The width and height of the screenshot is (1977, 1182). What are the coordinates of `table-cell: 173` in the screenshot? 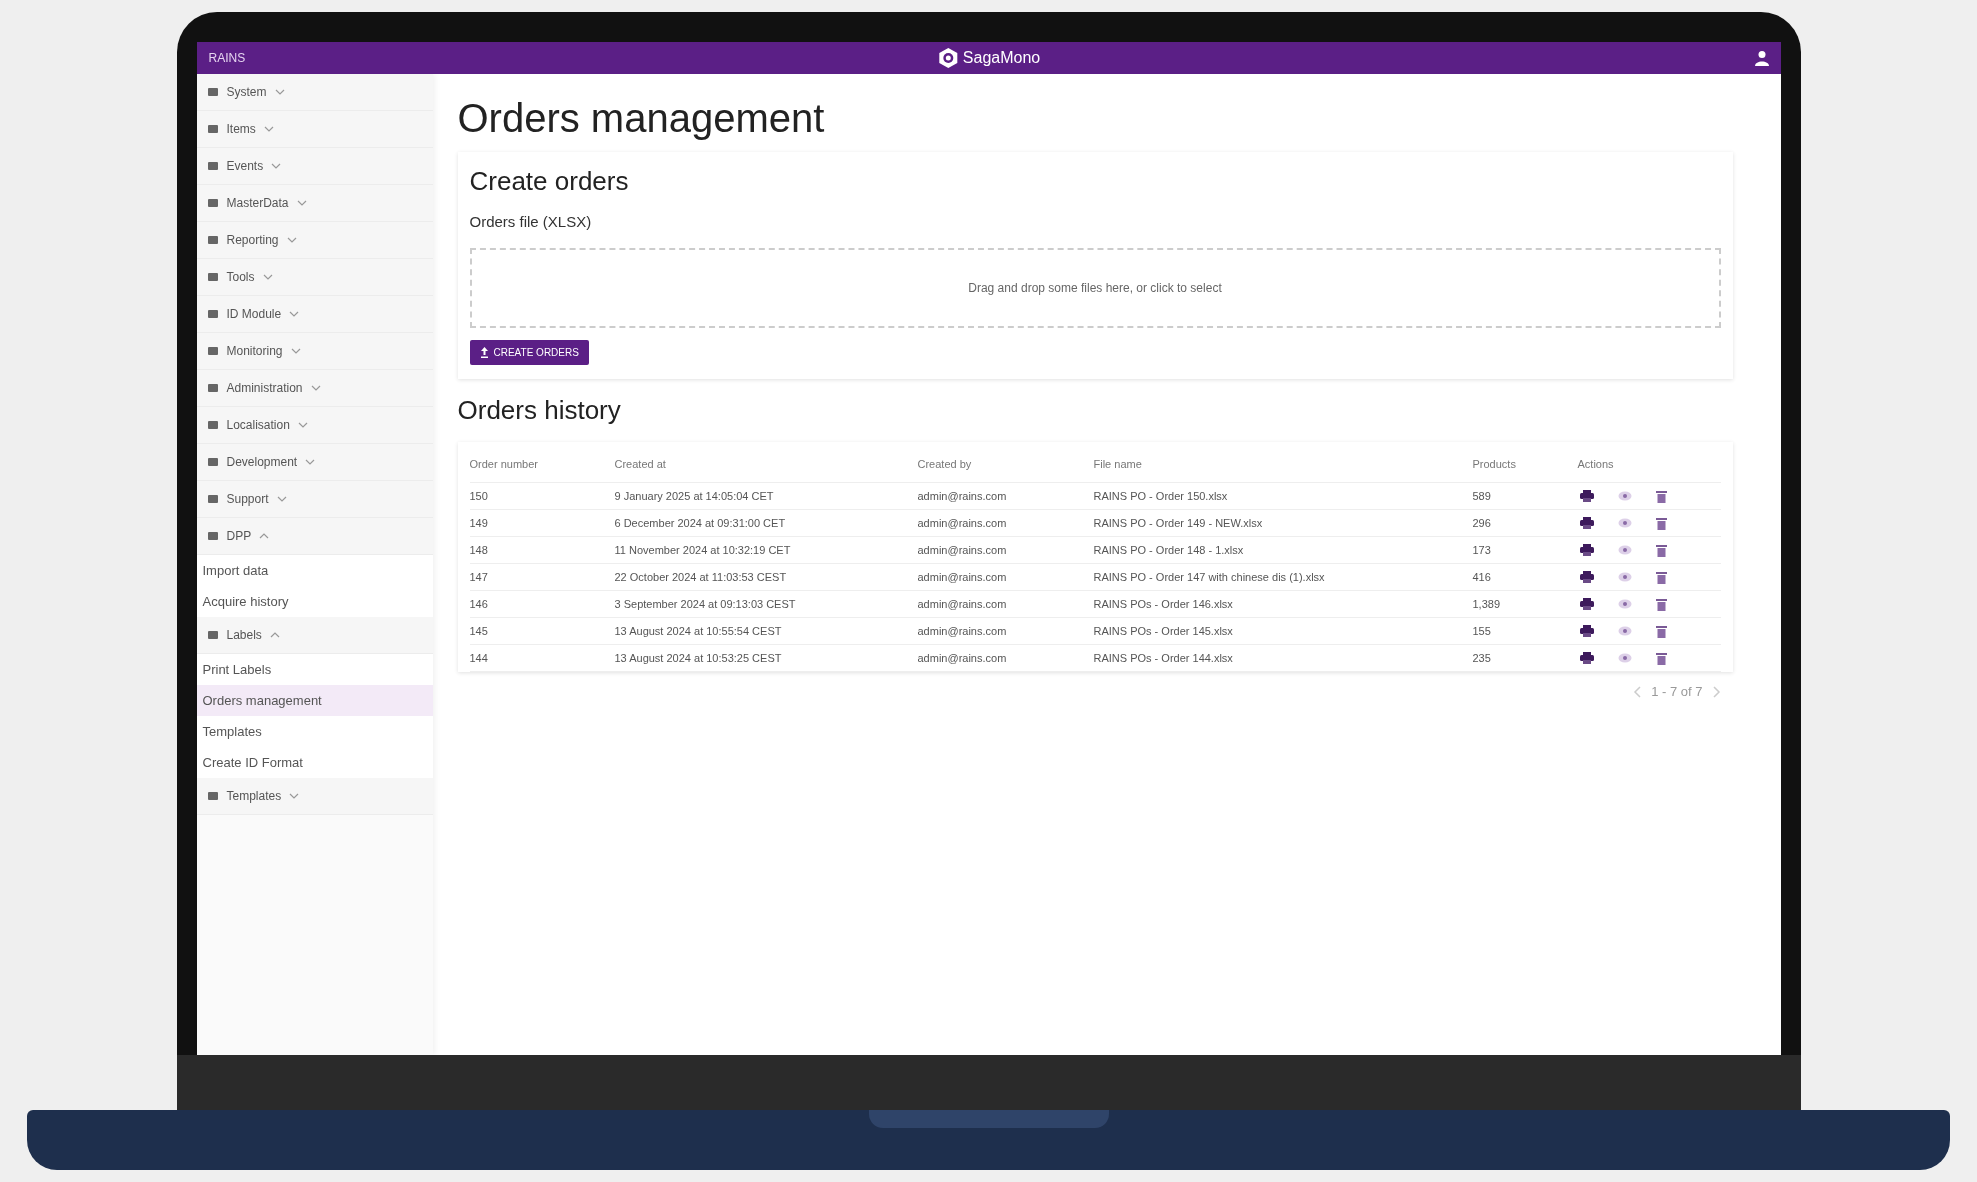 It's located at (1525, 550).